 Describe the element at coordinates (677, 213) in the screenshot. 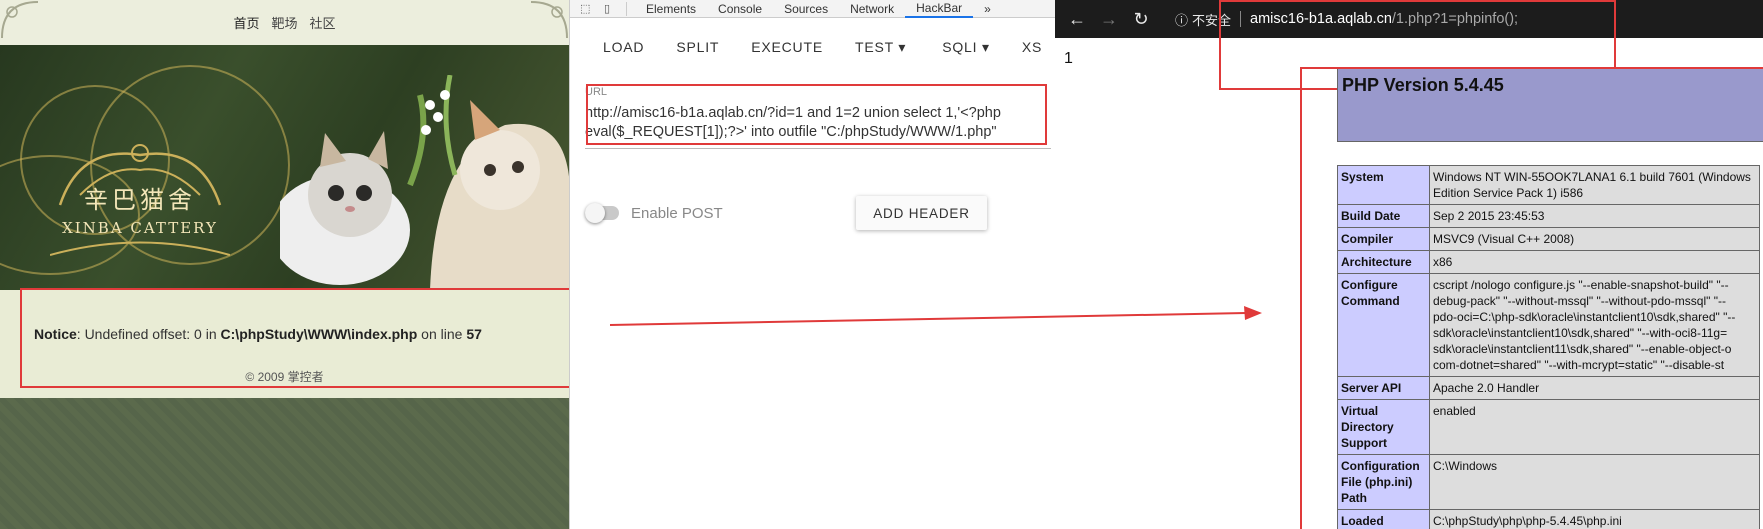

I see `enable-post-label: Enable POST` at that location.